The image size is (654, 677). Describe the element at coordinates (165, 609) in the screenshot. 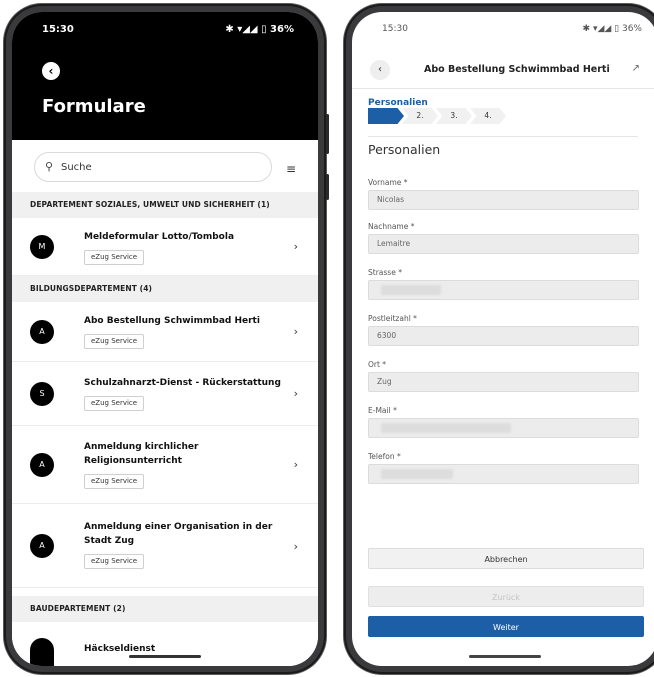

I see `section-header: BAUDEPARTEMENT (2)` at that location.